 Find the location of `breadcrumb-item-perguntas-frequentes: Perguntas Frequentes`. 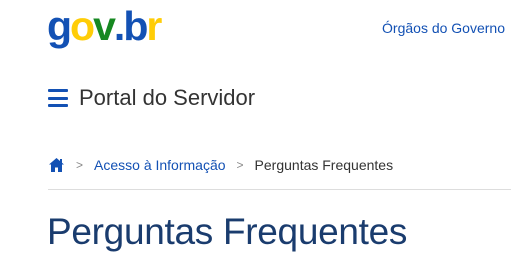

breadcrumb-item-perguntas-frequentes: Perguntas Frequentes is located at coordinates (324, 165).